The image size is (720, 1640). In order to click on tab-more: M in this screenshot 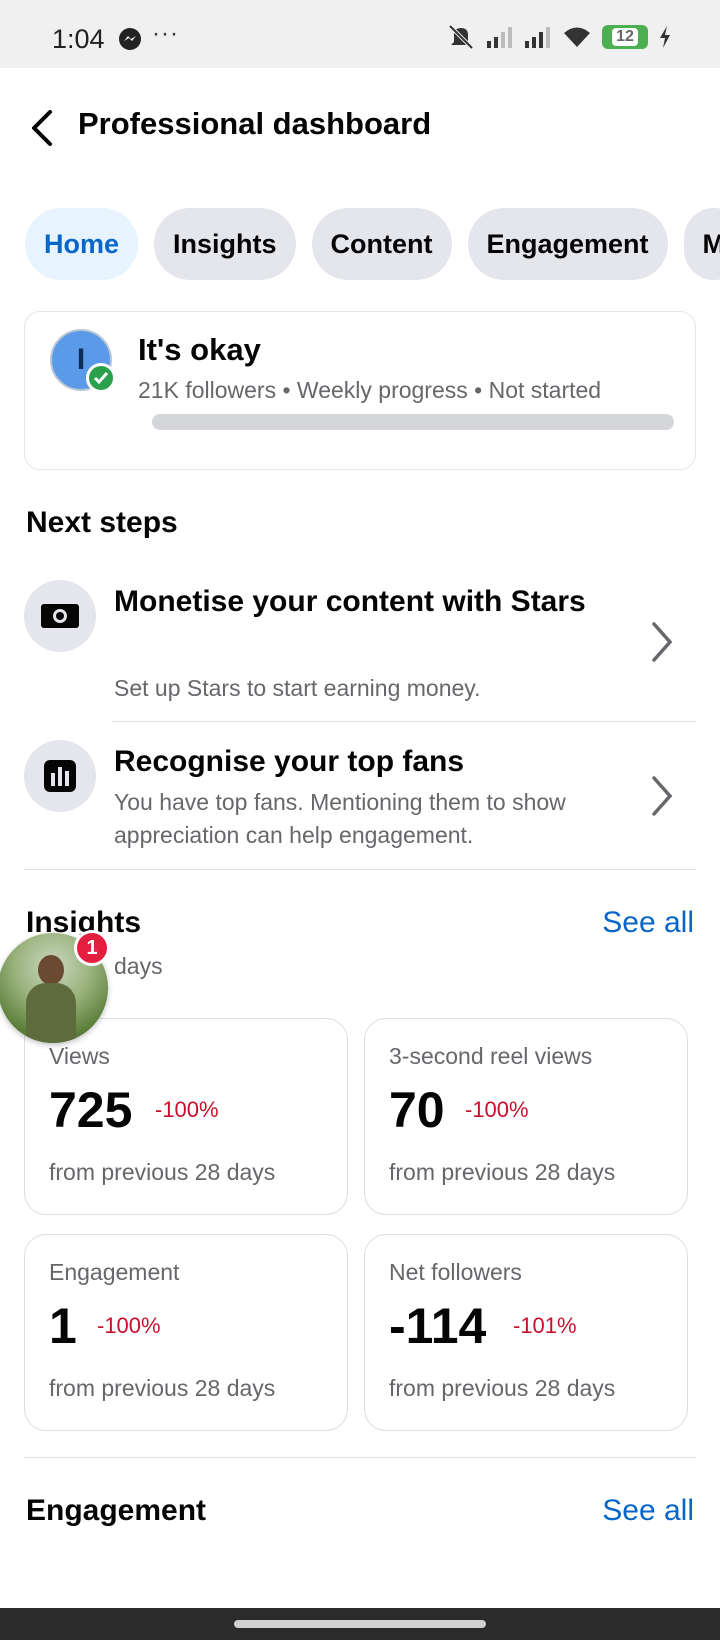, I will do `click(701, 244)`.